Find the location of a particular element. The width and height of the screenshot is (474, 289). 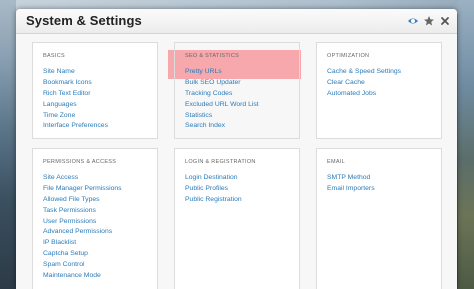

panel-title: LOGIN & REGISTRATION is located at coordinates (220, 162).